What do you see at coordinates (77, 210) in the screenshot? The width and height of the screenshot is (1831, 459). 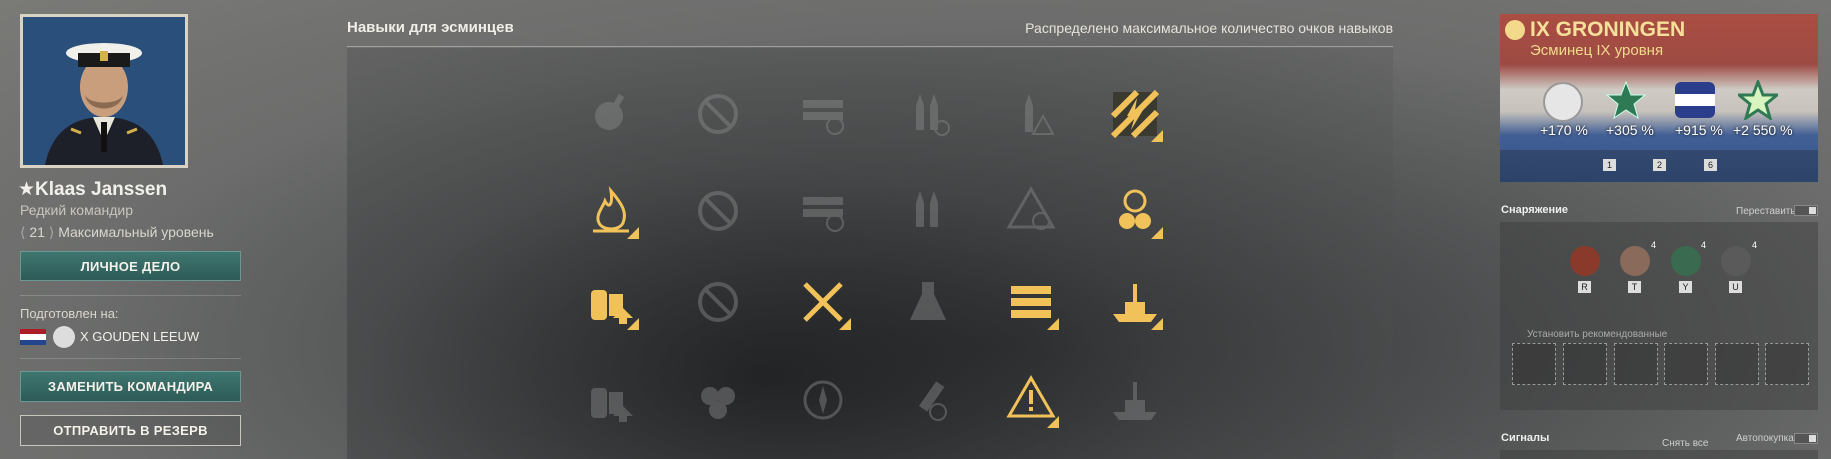 I see `commander-rarity: Редкий командир` at bounding box center [77, 210].